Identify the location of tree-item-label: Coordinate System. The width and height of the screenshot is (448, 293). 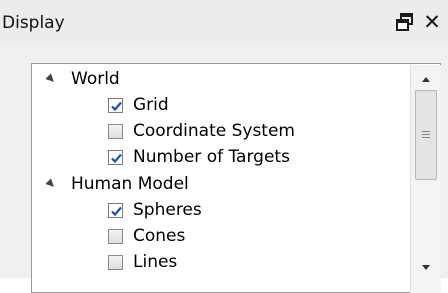
(214, 131).